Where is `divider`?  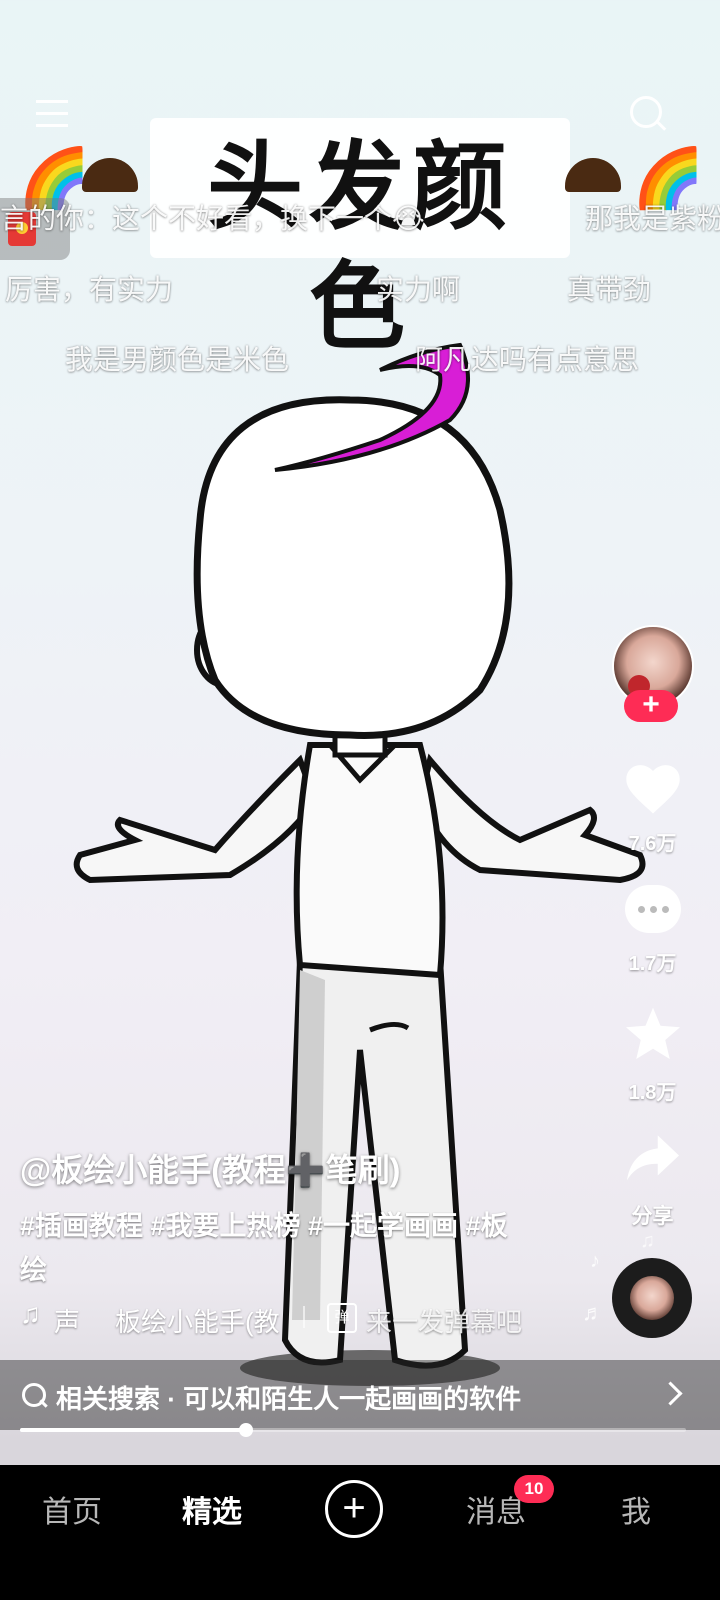 divider is located at coordinates (304, 1317).